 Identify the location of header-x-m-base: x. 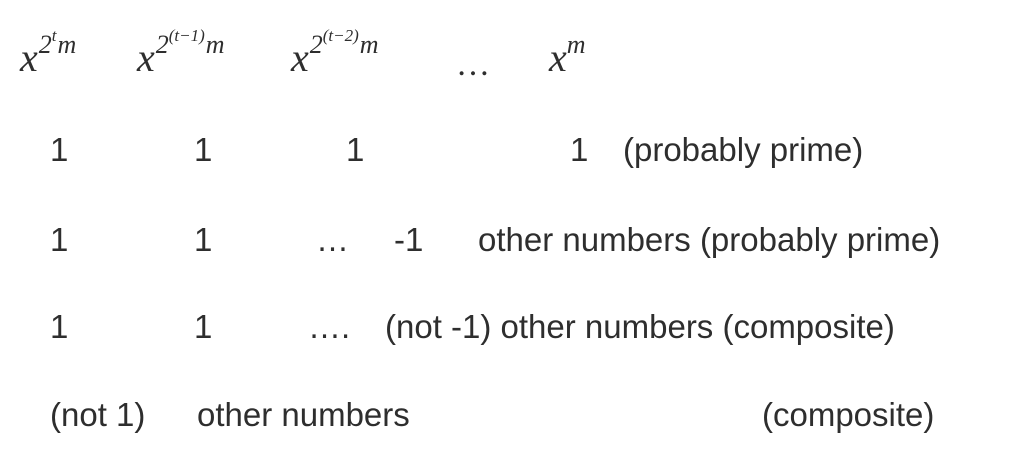
(558, 57).